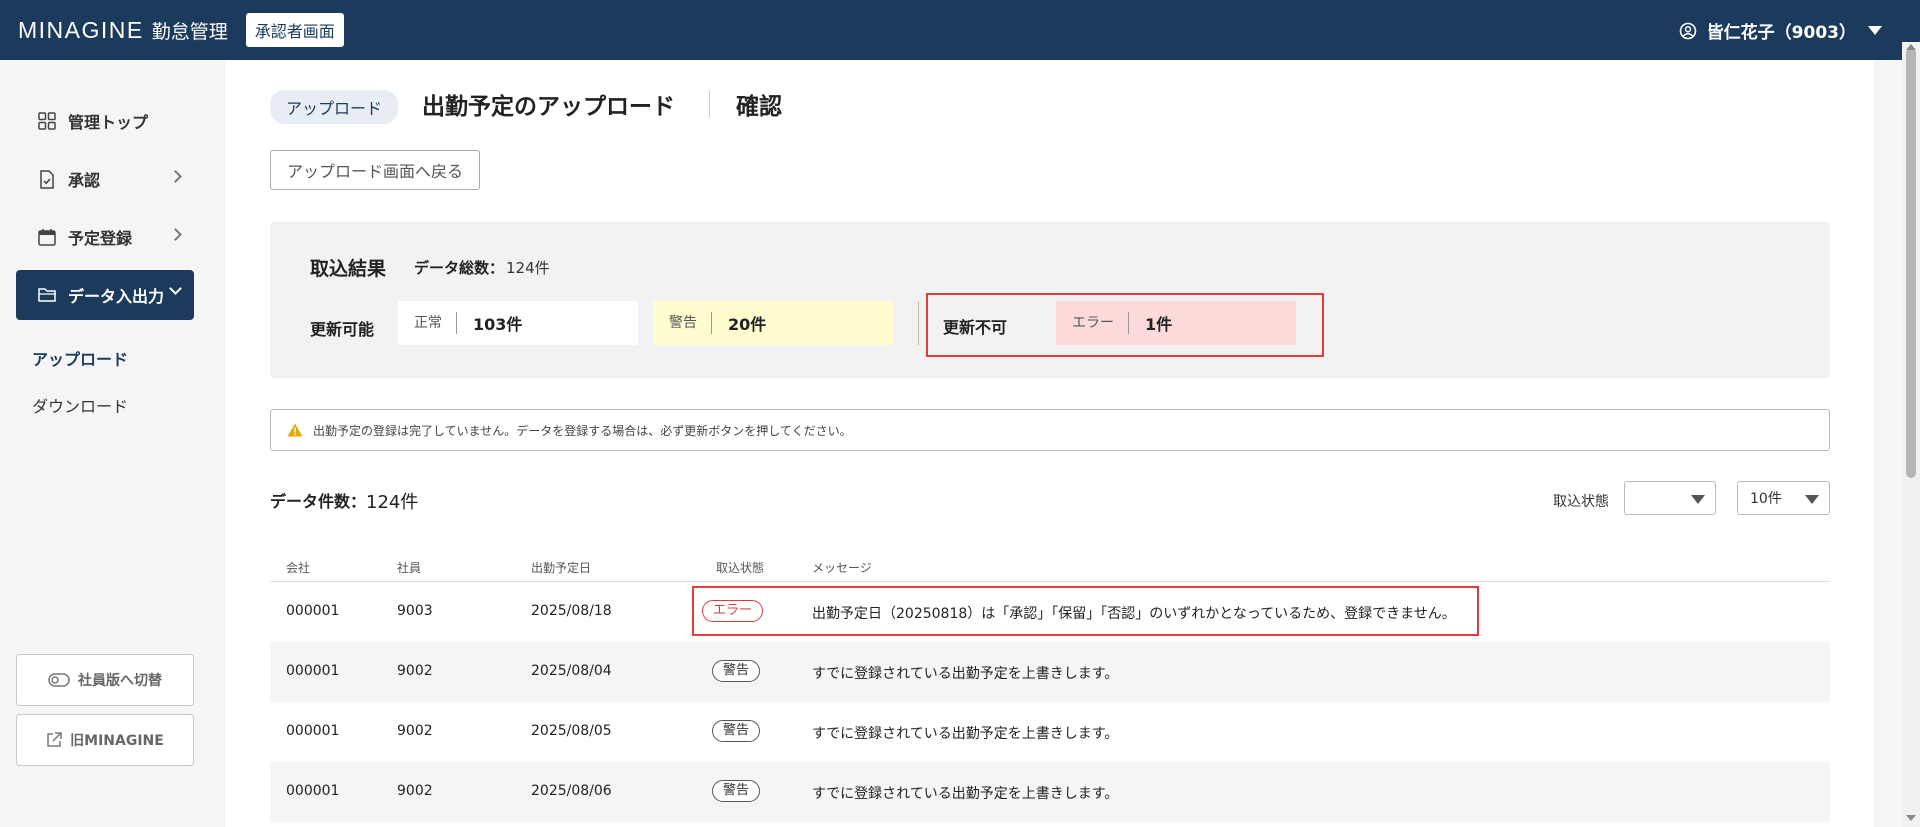  Describe the element at coordinates (81, 30) in the screenshot. I see `app-logo: MINAGINE` at that location.